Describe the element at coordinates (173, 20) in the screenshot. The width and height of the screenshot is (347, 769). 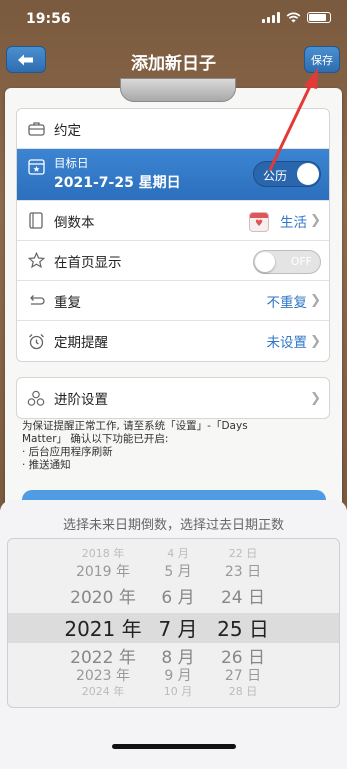
I see `status-bar: 19:56` at that location.